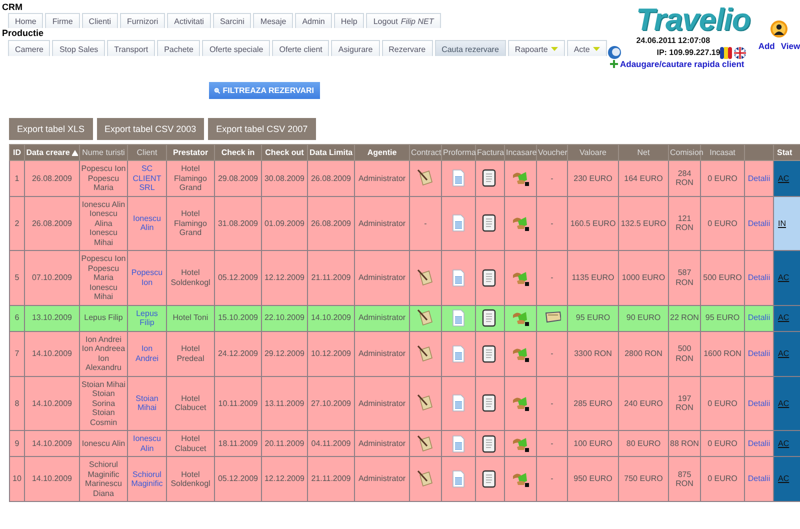  Describe the element at coordinates (103, 403) in the screenshot. I see `table-cell: Stoian Mihai Stoian Sorina Stoian Cosmin` at that location.